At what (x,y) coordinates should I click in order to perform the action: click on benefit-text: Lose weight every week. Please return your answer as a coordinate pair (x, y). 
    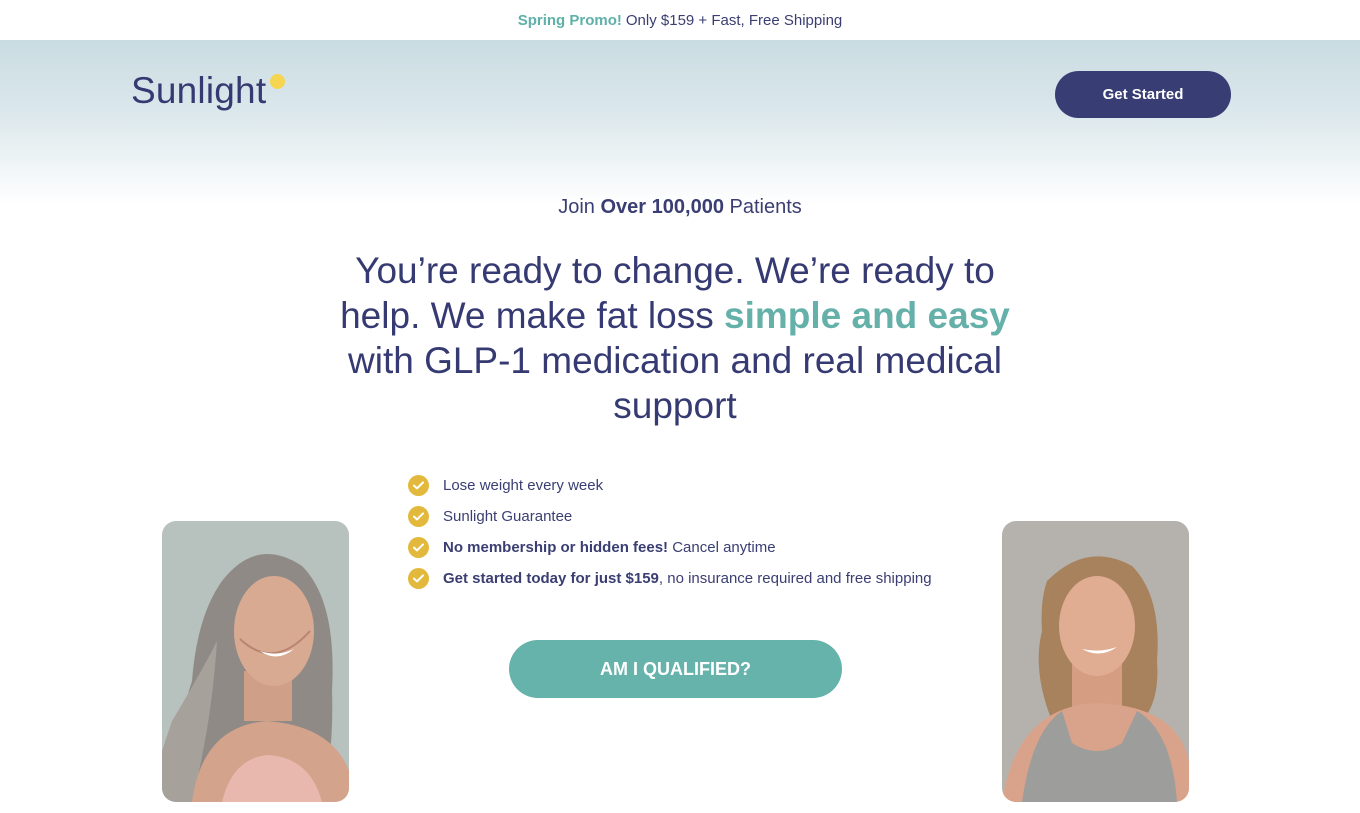
    Looking at the image, I should click on (523, 485).